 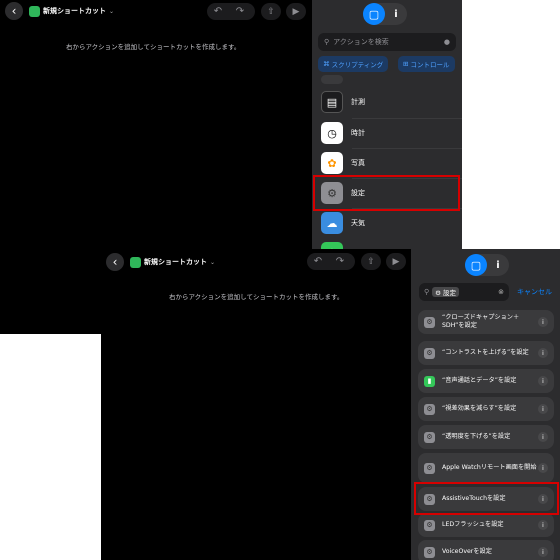 I want to click on cancel-button: キャンセル, so click(x=534, y=292).